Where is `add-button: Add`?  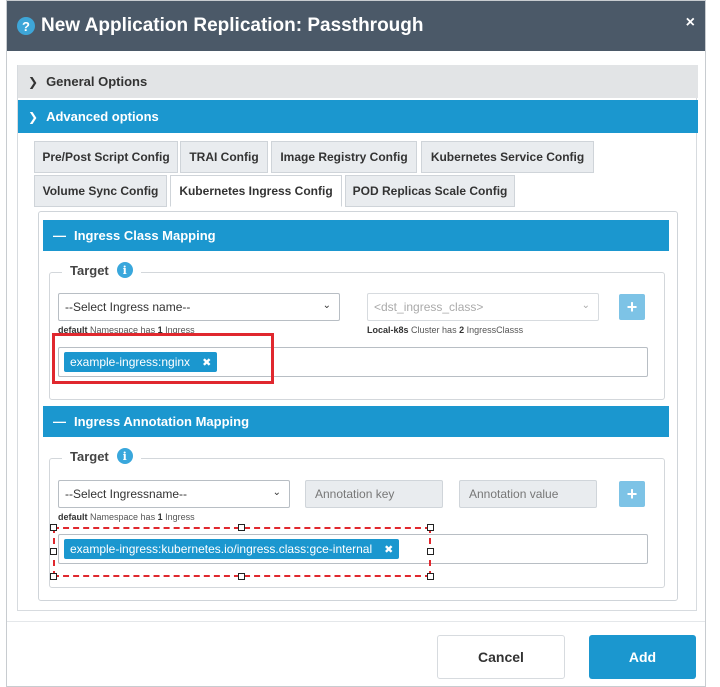 add-button: Add is located at coordinates (642, 657).